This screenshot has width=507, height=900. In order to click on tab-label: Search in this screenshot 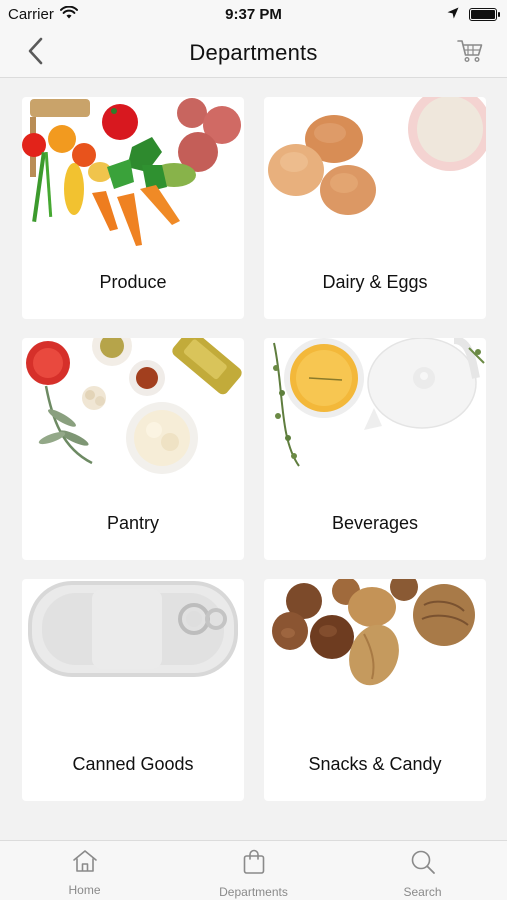, I will do `click(422, 892)`.